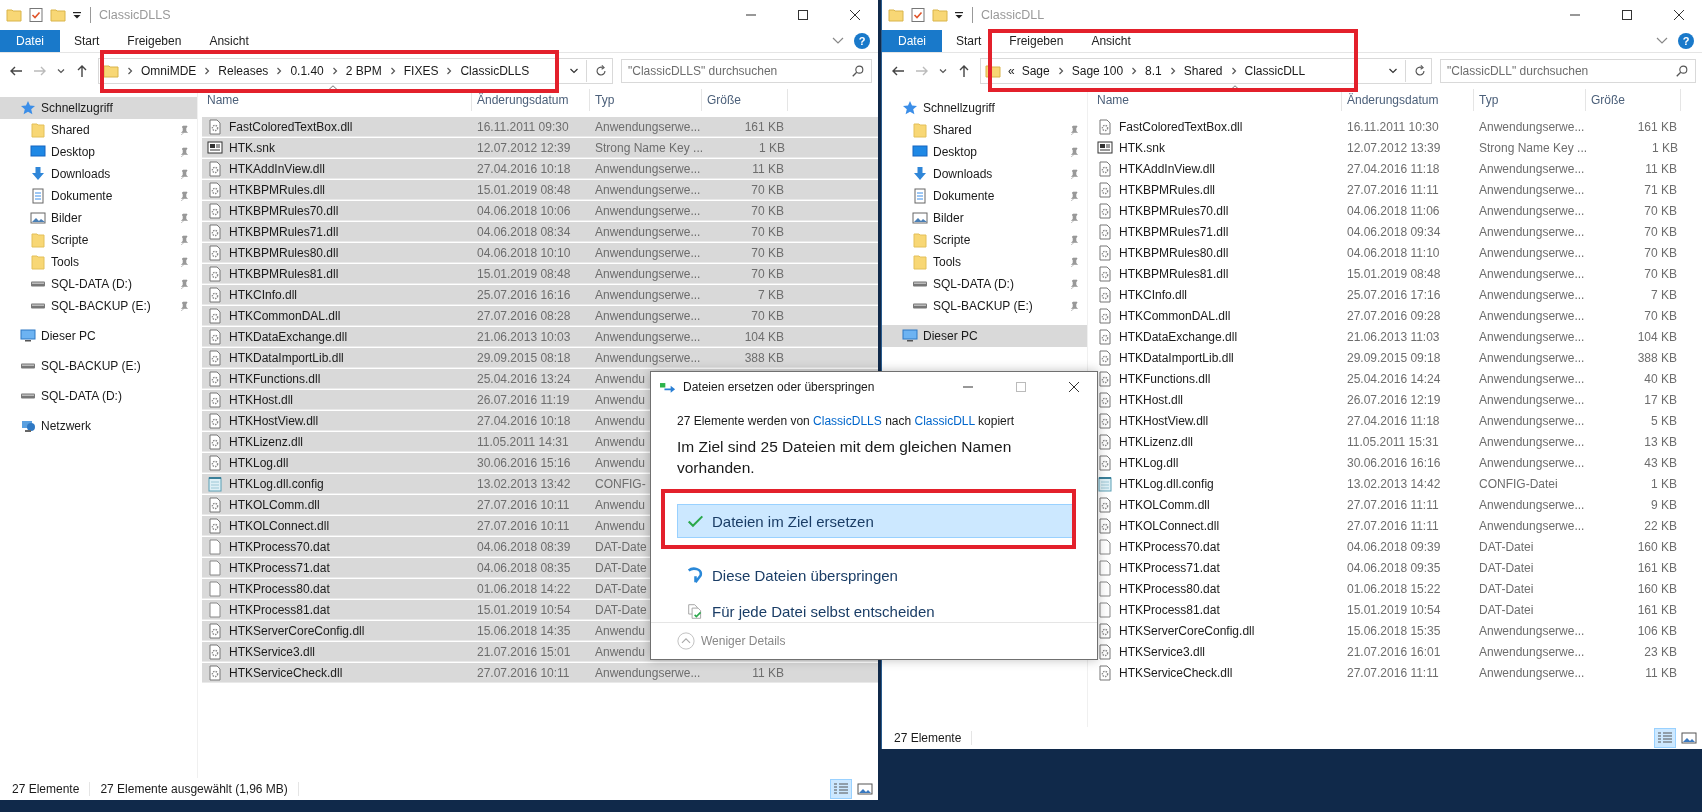 Image resolution: width=1702 pixels, height=812 pixels. I want to click on overflow-crumb: «, so click(1011, 71).